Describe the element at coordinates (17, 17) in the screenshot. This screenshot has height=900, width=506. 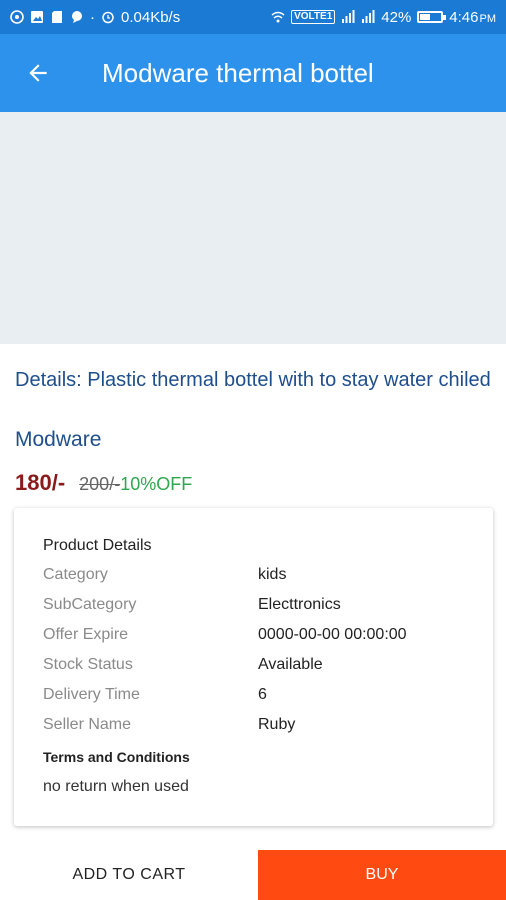
I see `whatsapp-icon` at that location.